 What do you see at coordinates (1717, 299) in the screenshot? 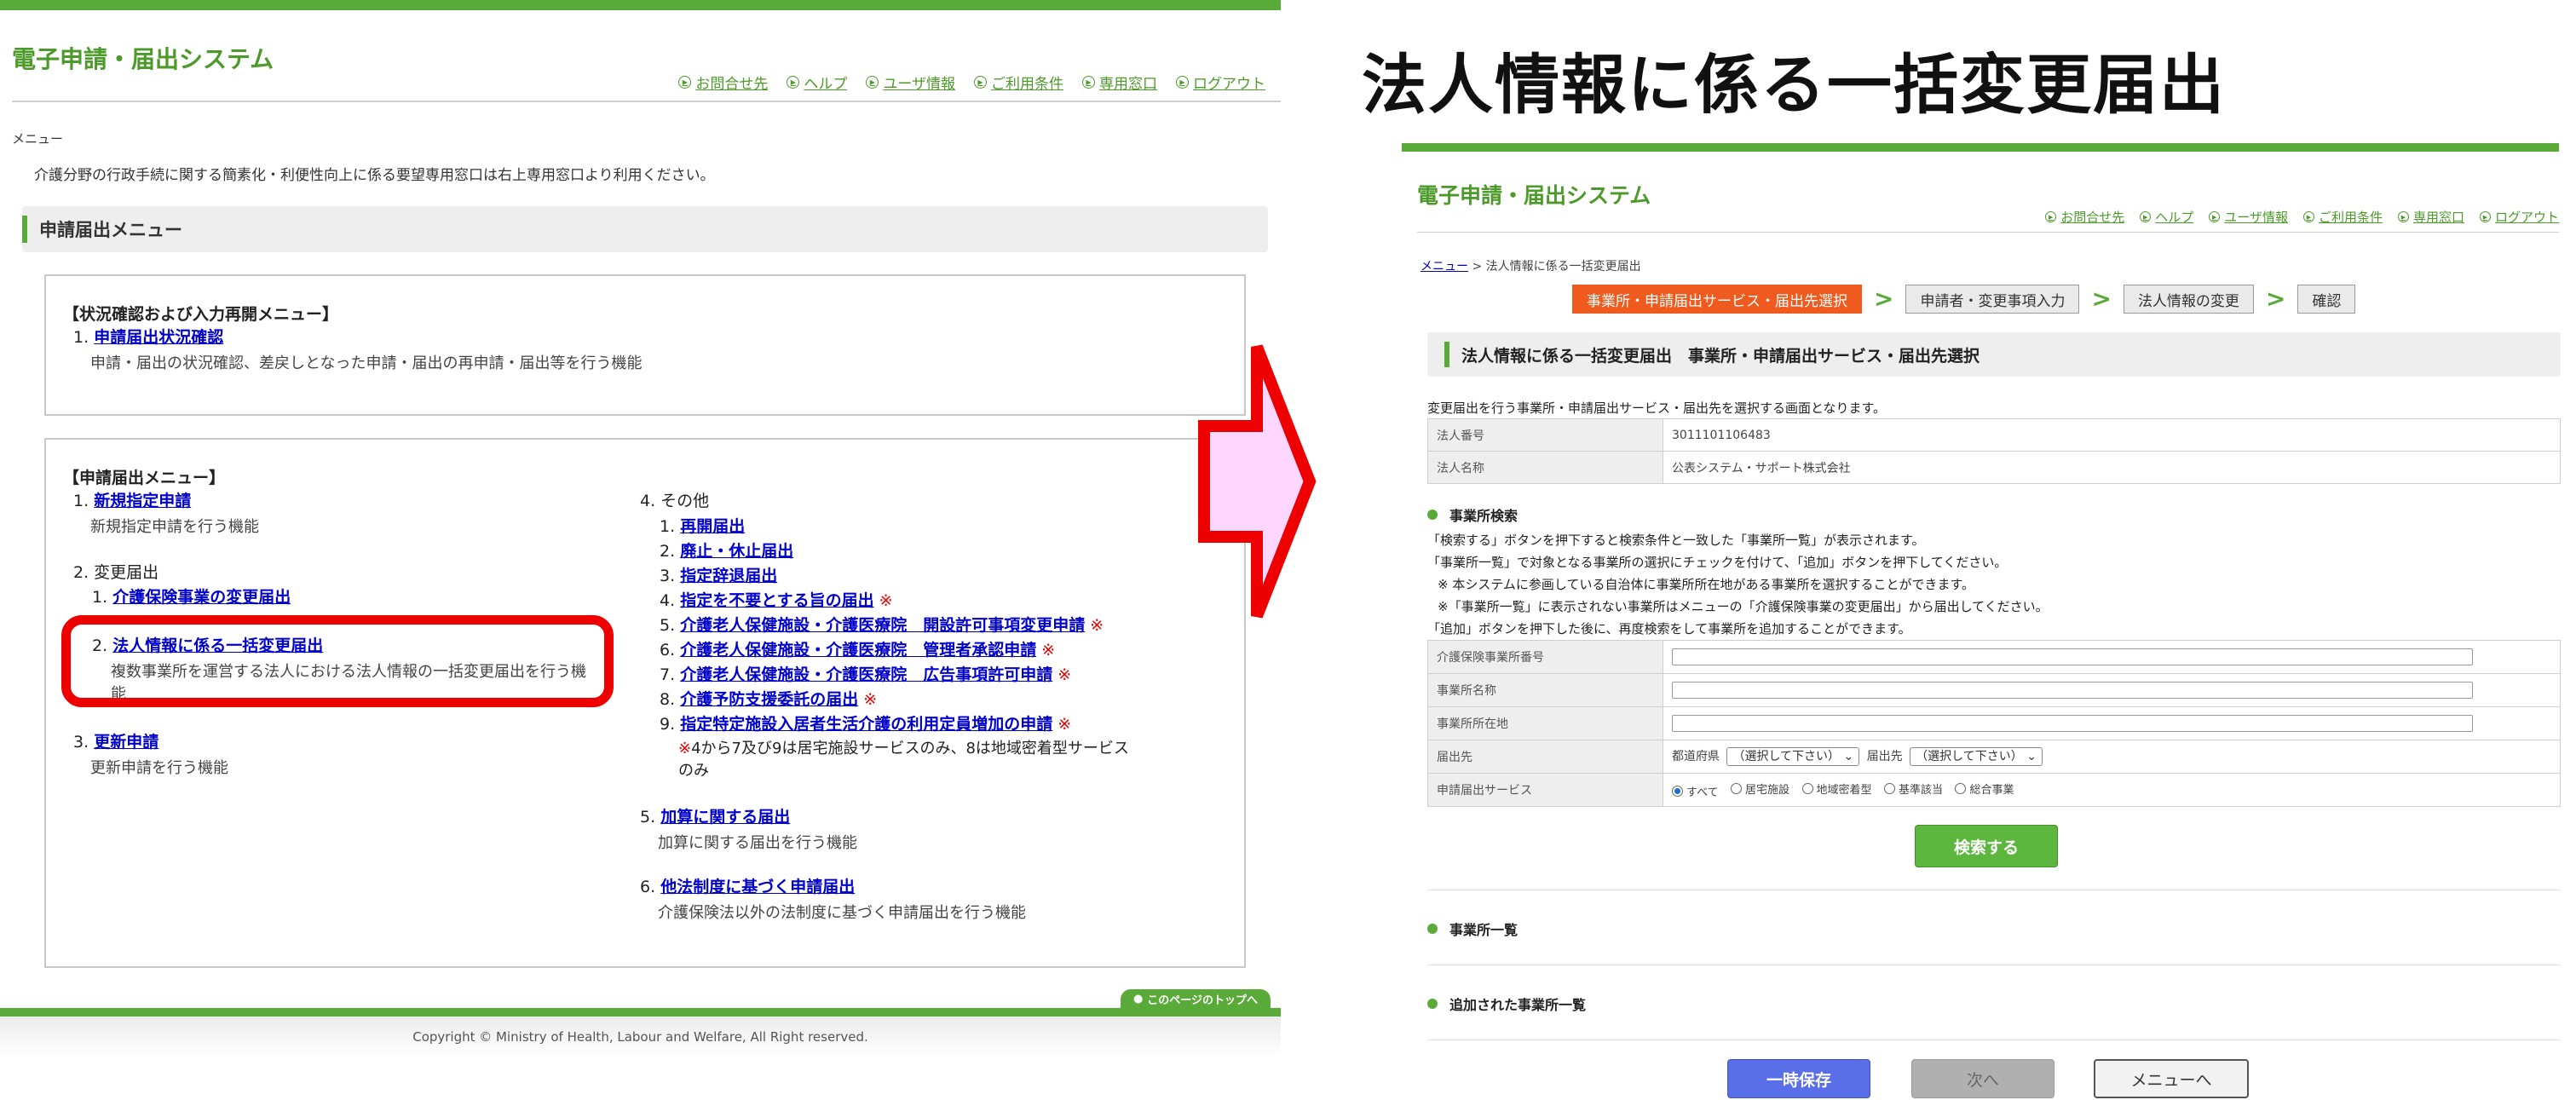
I see `step-select: 事業所・申請届出サービス・届出先選択` at bounding box center [1717, 299].